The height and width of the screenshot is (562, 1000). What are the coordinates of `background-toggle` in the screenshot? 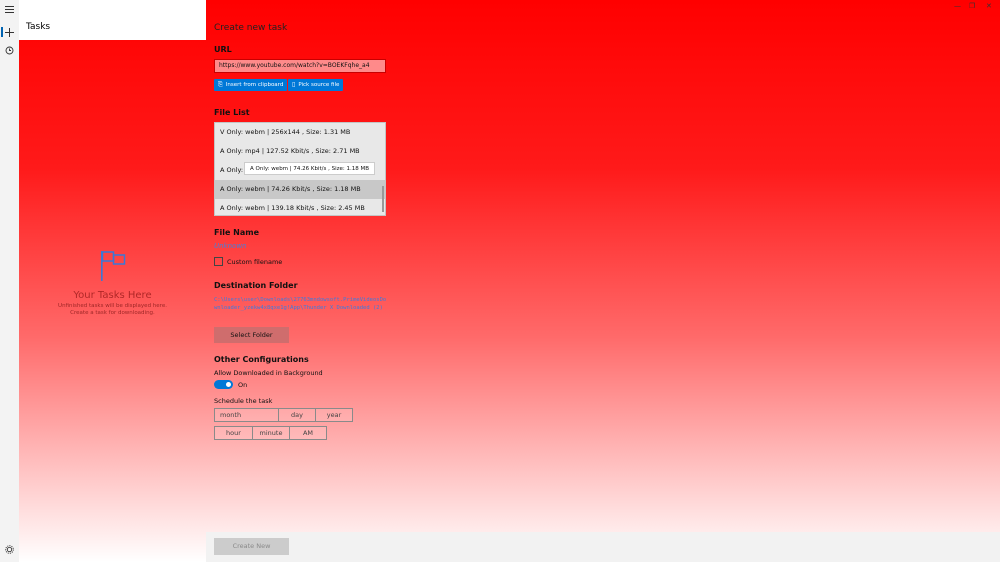 It's located at (223, 384).